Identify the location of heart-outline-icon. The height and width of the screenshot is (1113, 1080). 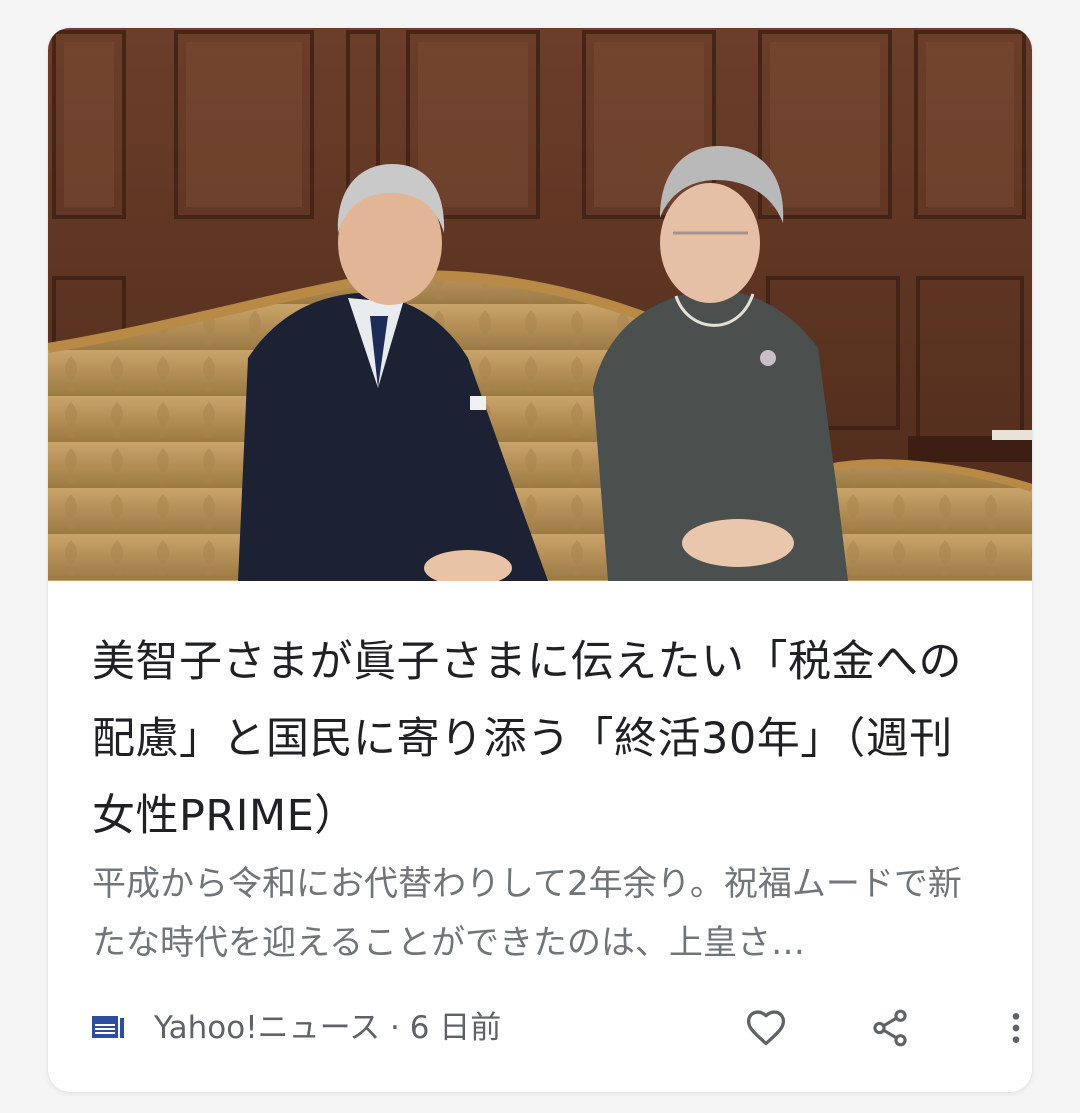
(766, 1028).